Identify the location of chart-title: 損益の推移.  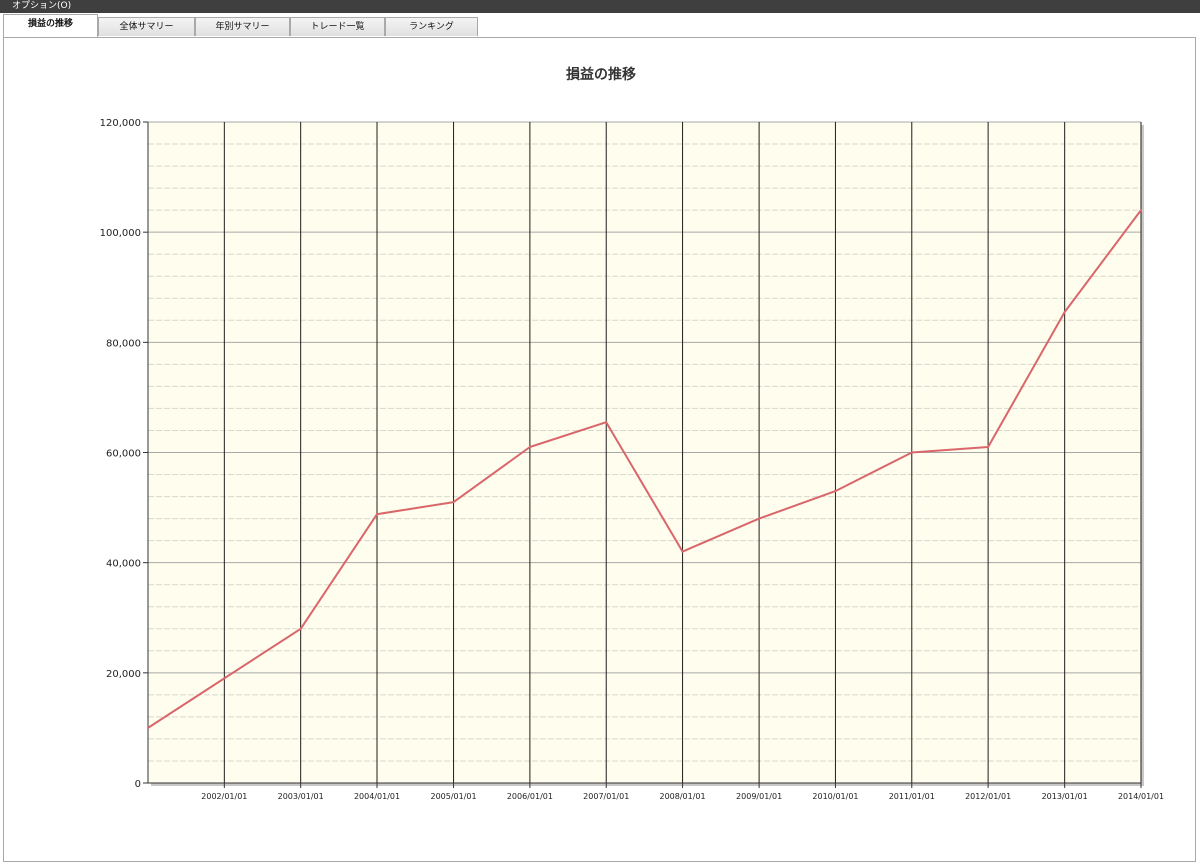
(601, 74).